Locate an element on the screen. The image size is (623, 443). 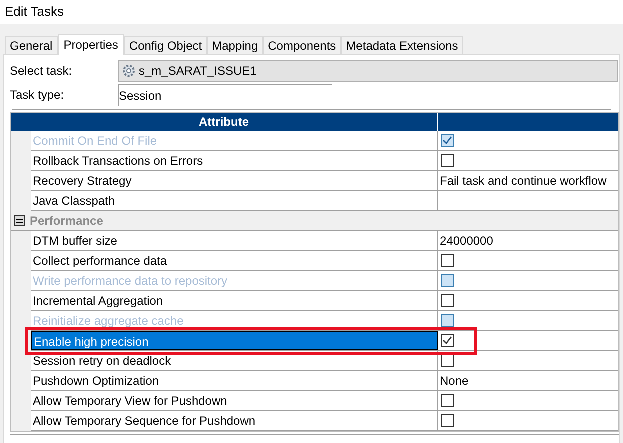
value-cell-text: Fail task and continue workflow is located at coordinates (523, 181).